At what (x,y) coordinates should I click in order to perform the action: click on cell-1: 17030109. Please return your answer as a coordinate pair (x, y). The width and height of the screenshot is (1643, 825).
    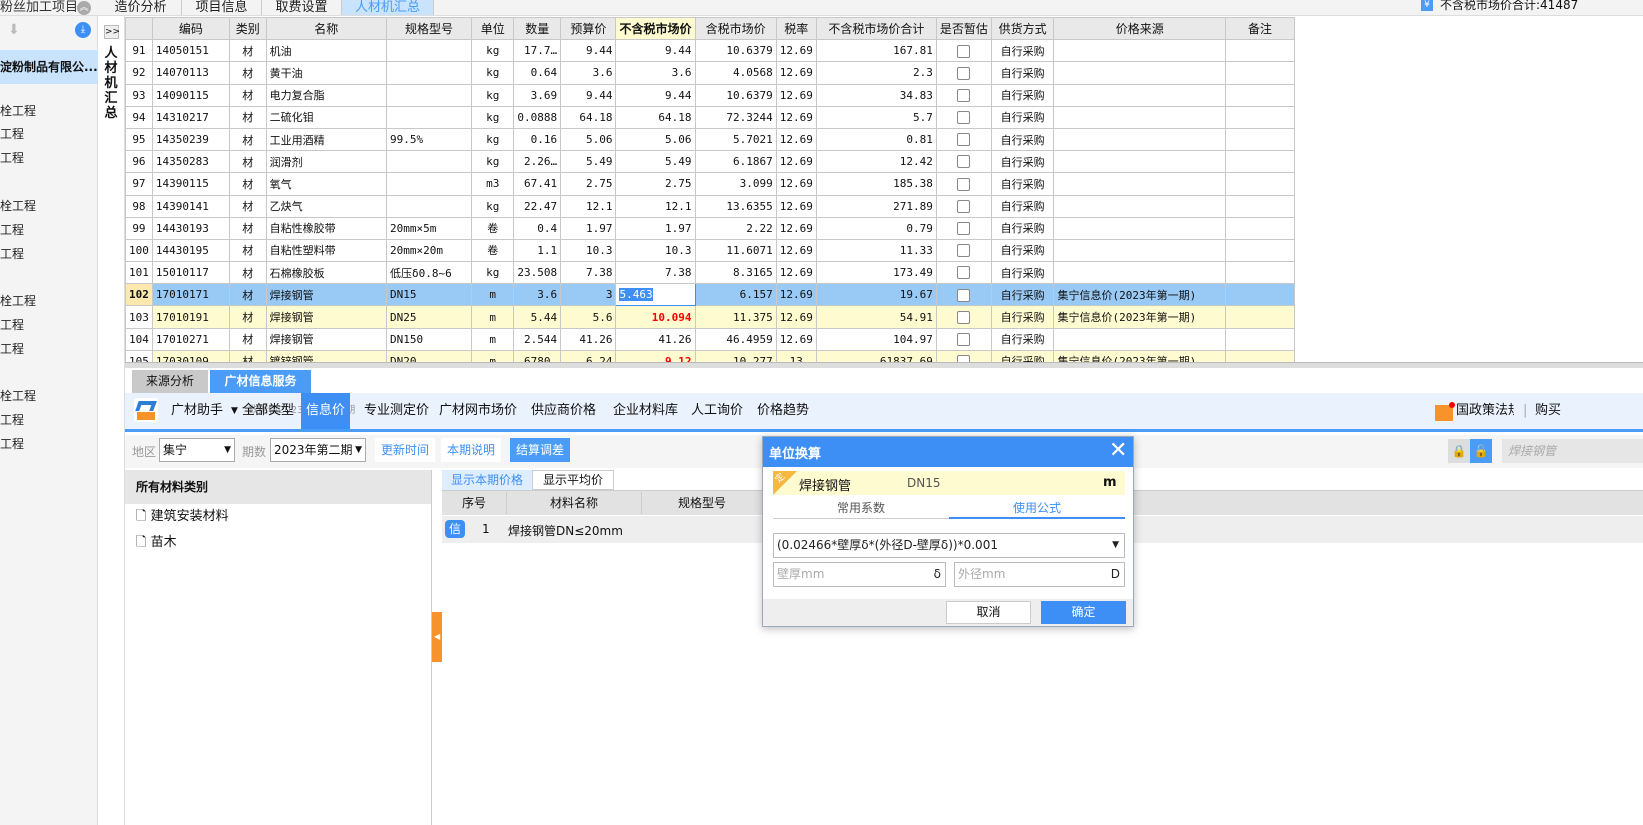
    Looking at the image, I should click on (190, 355).